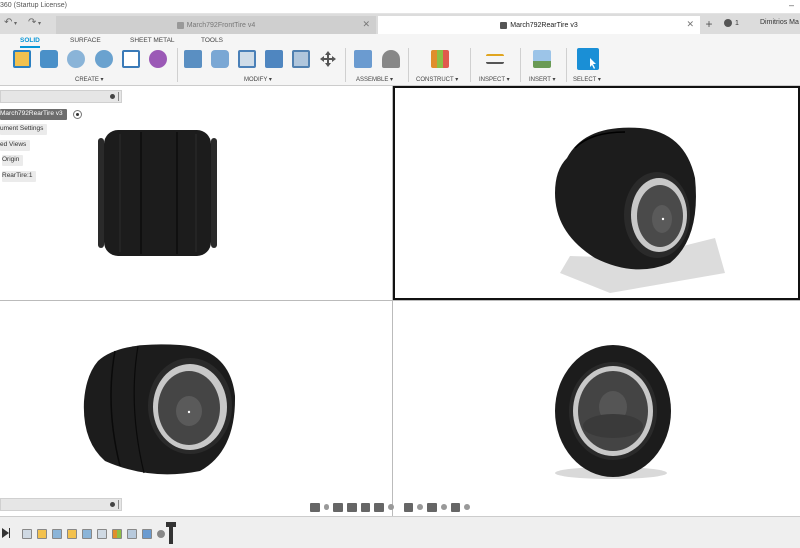 This screenshot has height=548, width=800. Describe the element at coordinates (131, 59) in the screenshot. I see `sweep-icon` at that location.